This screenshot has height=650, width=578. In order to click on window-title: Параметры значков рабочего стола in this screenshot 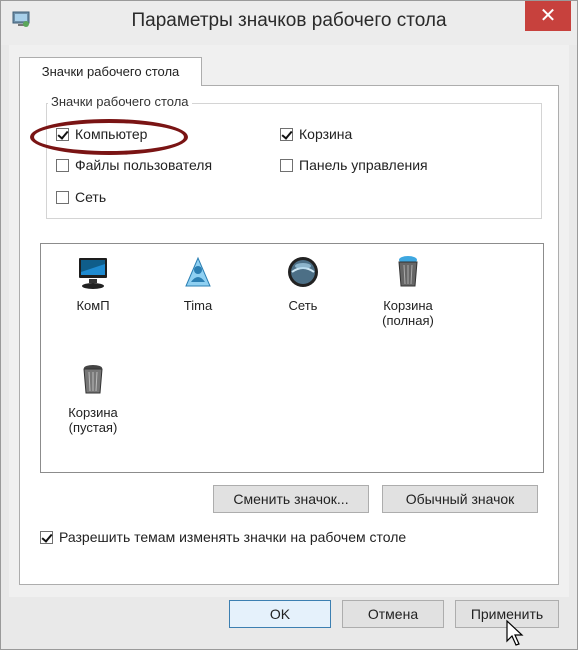, I will do `click(289, 20)`.